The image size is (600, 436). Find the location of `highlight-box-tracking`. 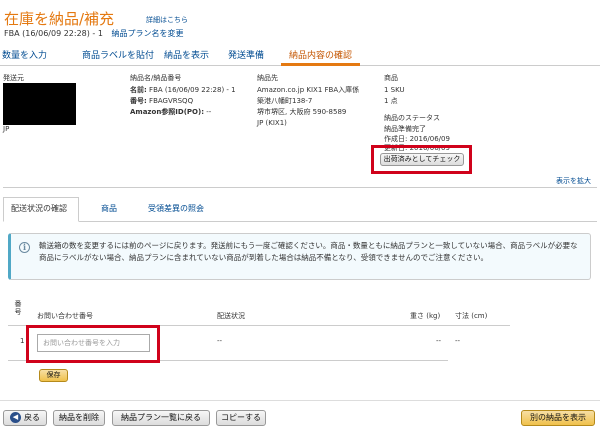

highlight-box-tracking is located at coordinates (93, 344).